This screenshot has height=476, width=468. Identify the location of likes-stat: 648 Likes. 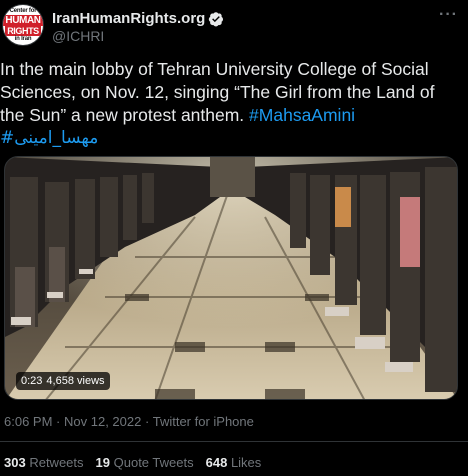
(234, 462).